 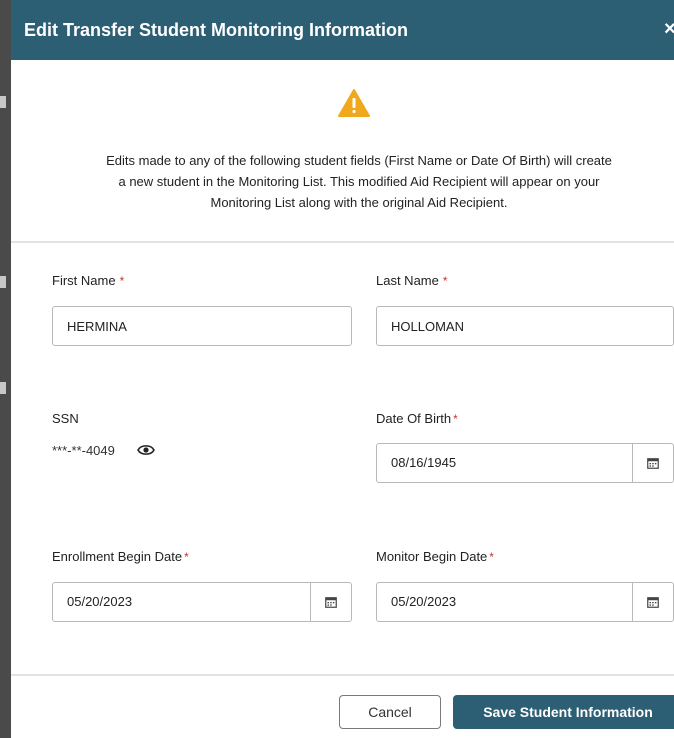 What do you see at coordinates (412, 280) in the screenshot?
I see `last-name-label: Last Name *` at bounding box center [412, 280].